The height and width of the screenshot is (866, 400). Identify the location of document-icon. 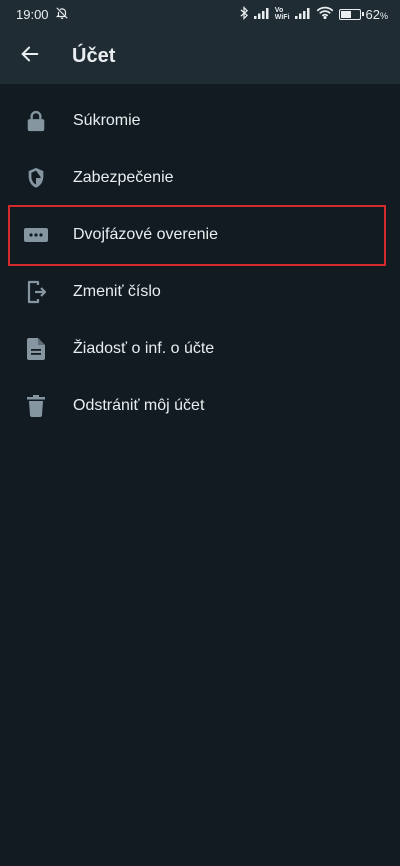
(36, 349).